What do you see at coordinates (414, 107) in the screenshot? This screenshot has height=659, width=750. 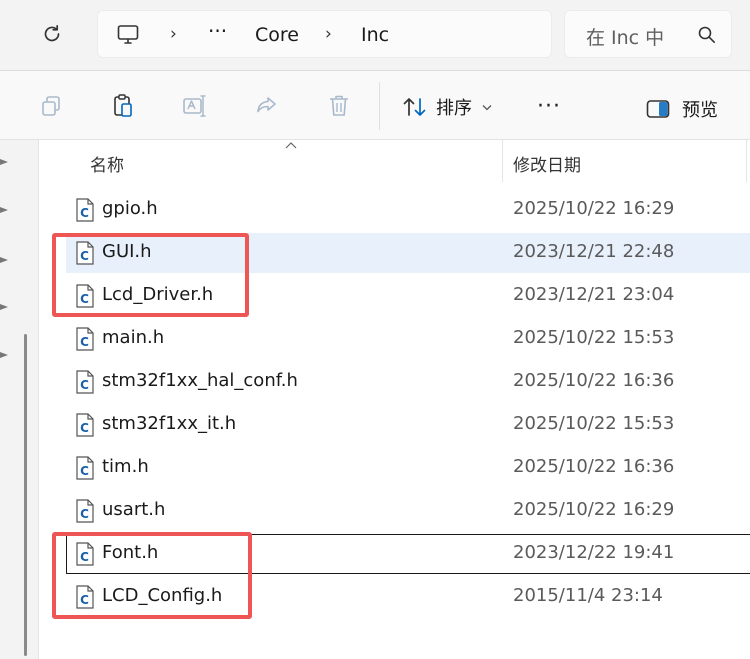 I see `sort-icon` at bounding box center [414, 107].